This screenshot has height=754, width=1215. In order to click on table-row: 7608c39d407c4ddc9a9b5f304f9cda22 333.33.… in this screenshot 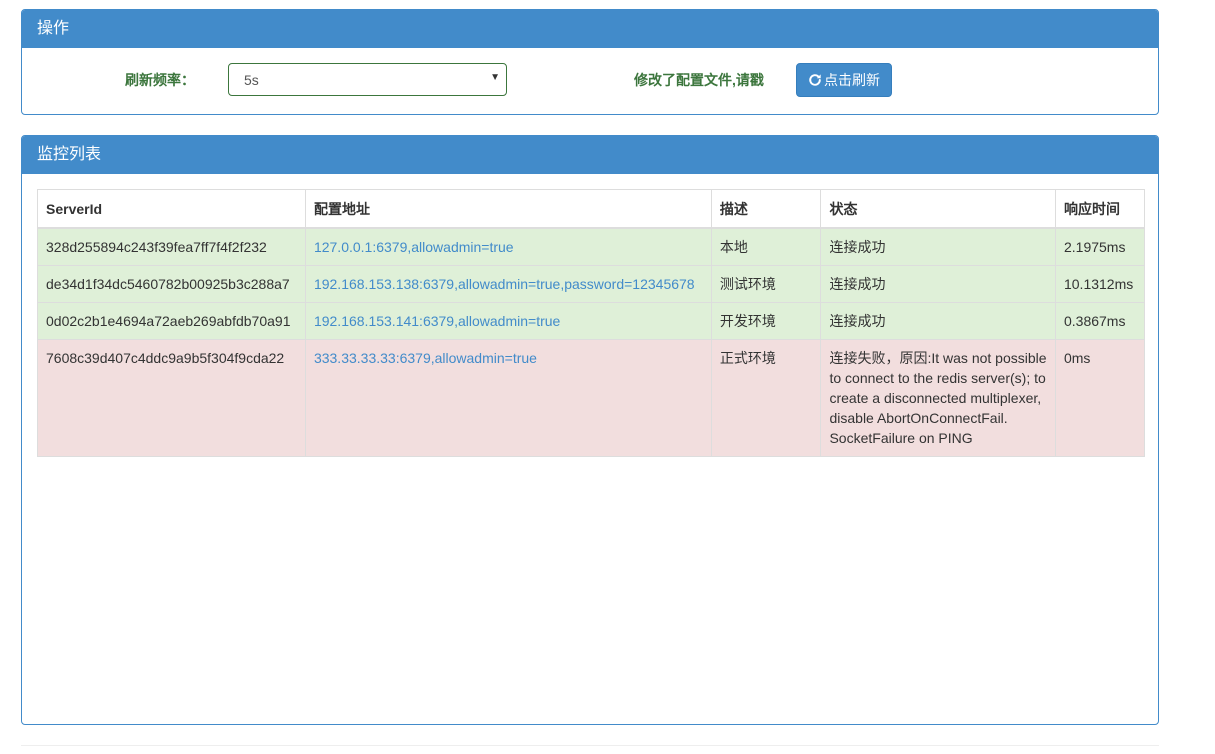, I will do `click(591, 398)`.